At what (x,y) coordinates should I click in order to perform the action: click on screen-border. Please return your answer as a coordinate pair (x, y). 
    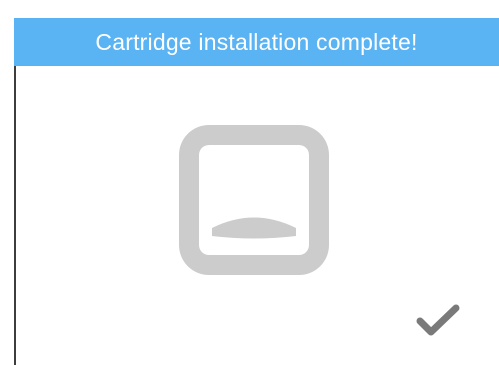
    Looking at the image, I should click on (15, 215).